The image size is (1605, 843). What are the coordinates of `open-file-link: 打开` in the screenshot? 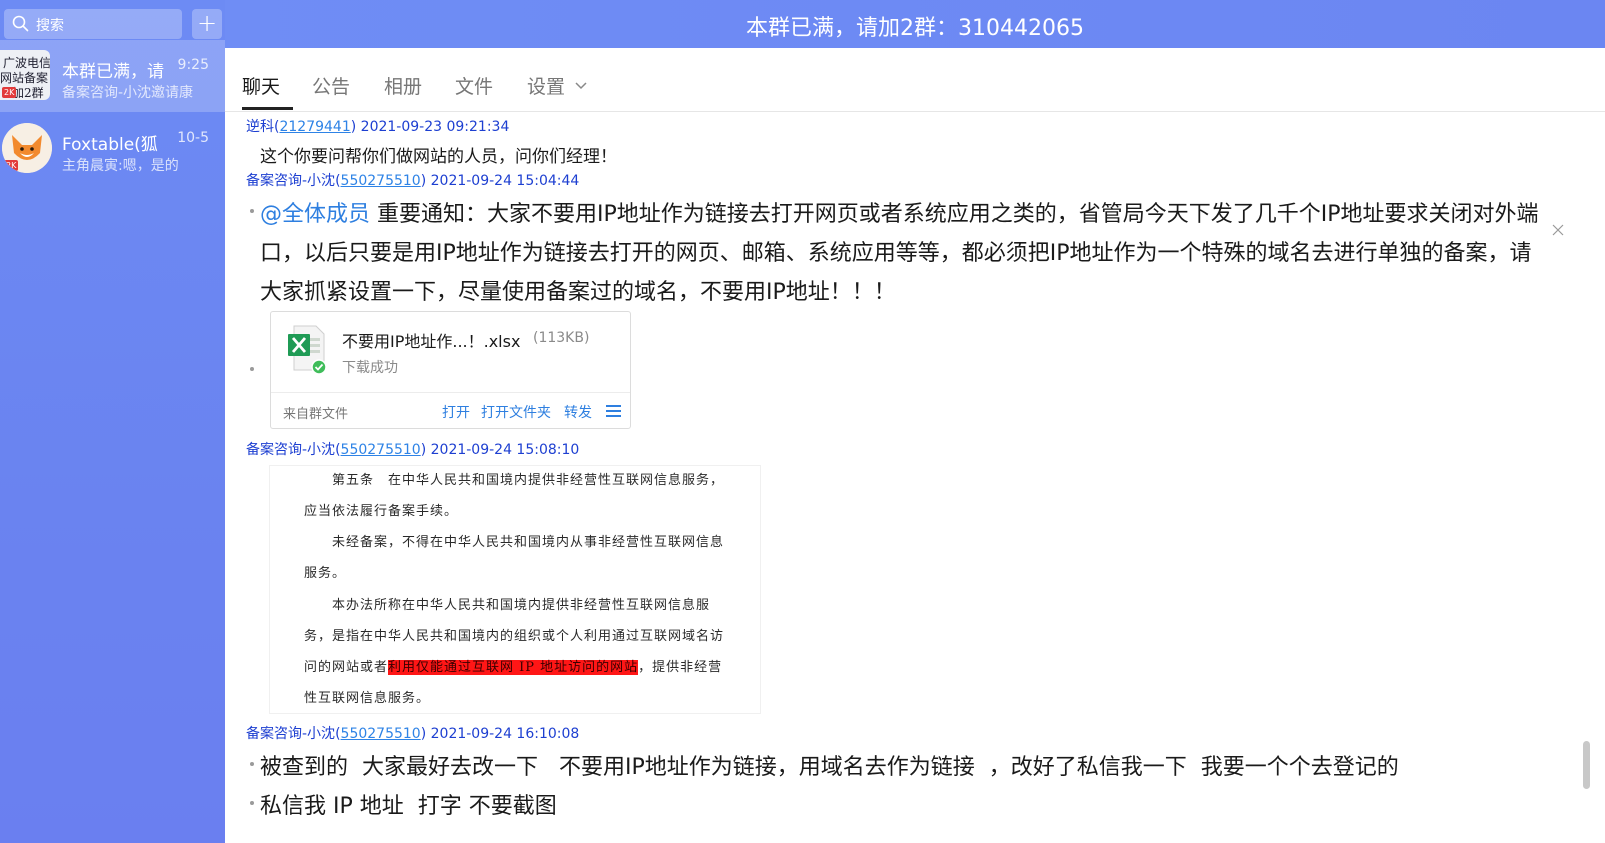 It's located at (456, 412).